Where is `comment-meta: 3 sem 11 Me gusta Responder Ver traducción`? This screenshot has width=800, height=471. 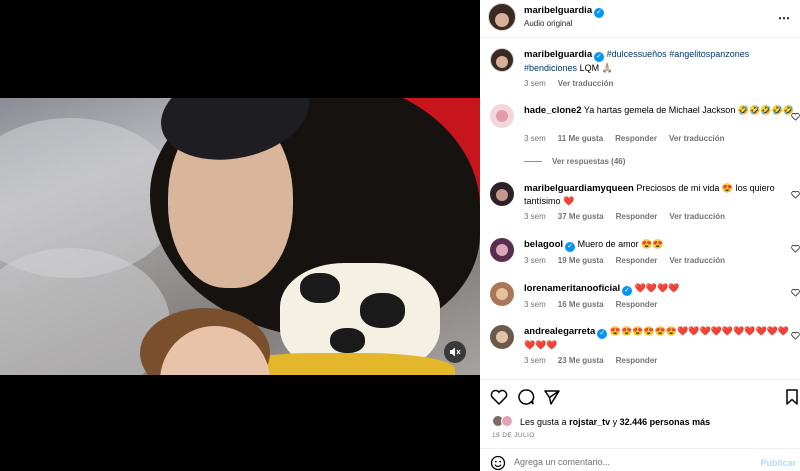
comment-meta: 3 sem 11 Me gusta Responder Ver traducción is located at coordinates (630, 138).